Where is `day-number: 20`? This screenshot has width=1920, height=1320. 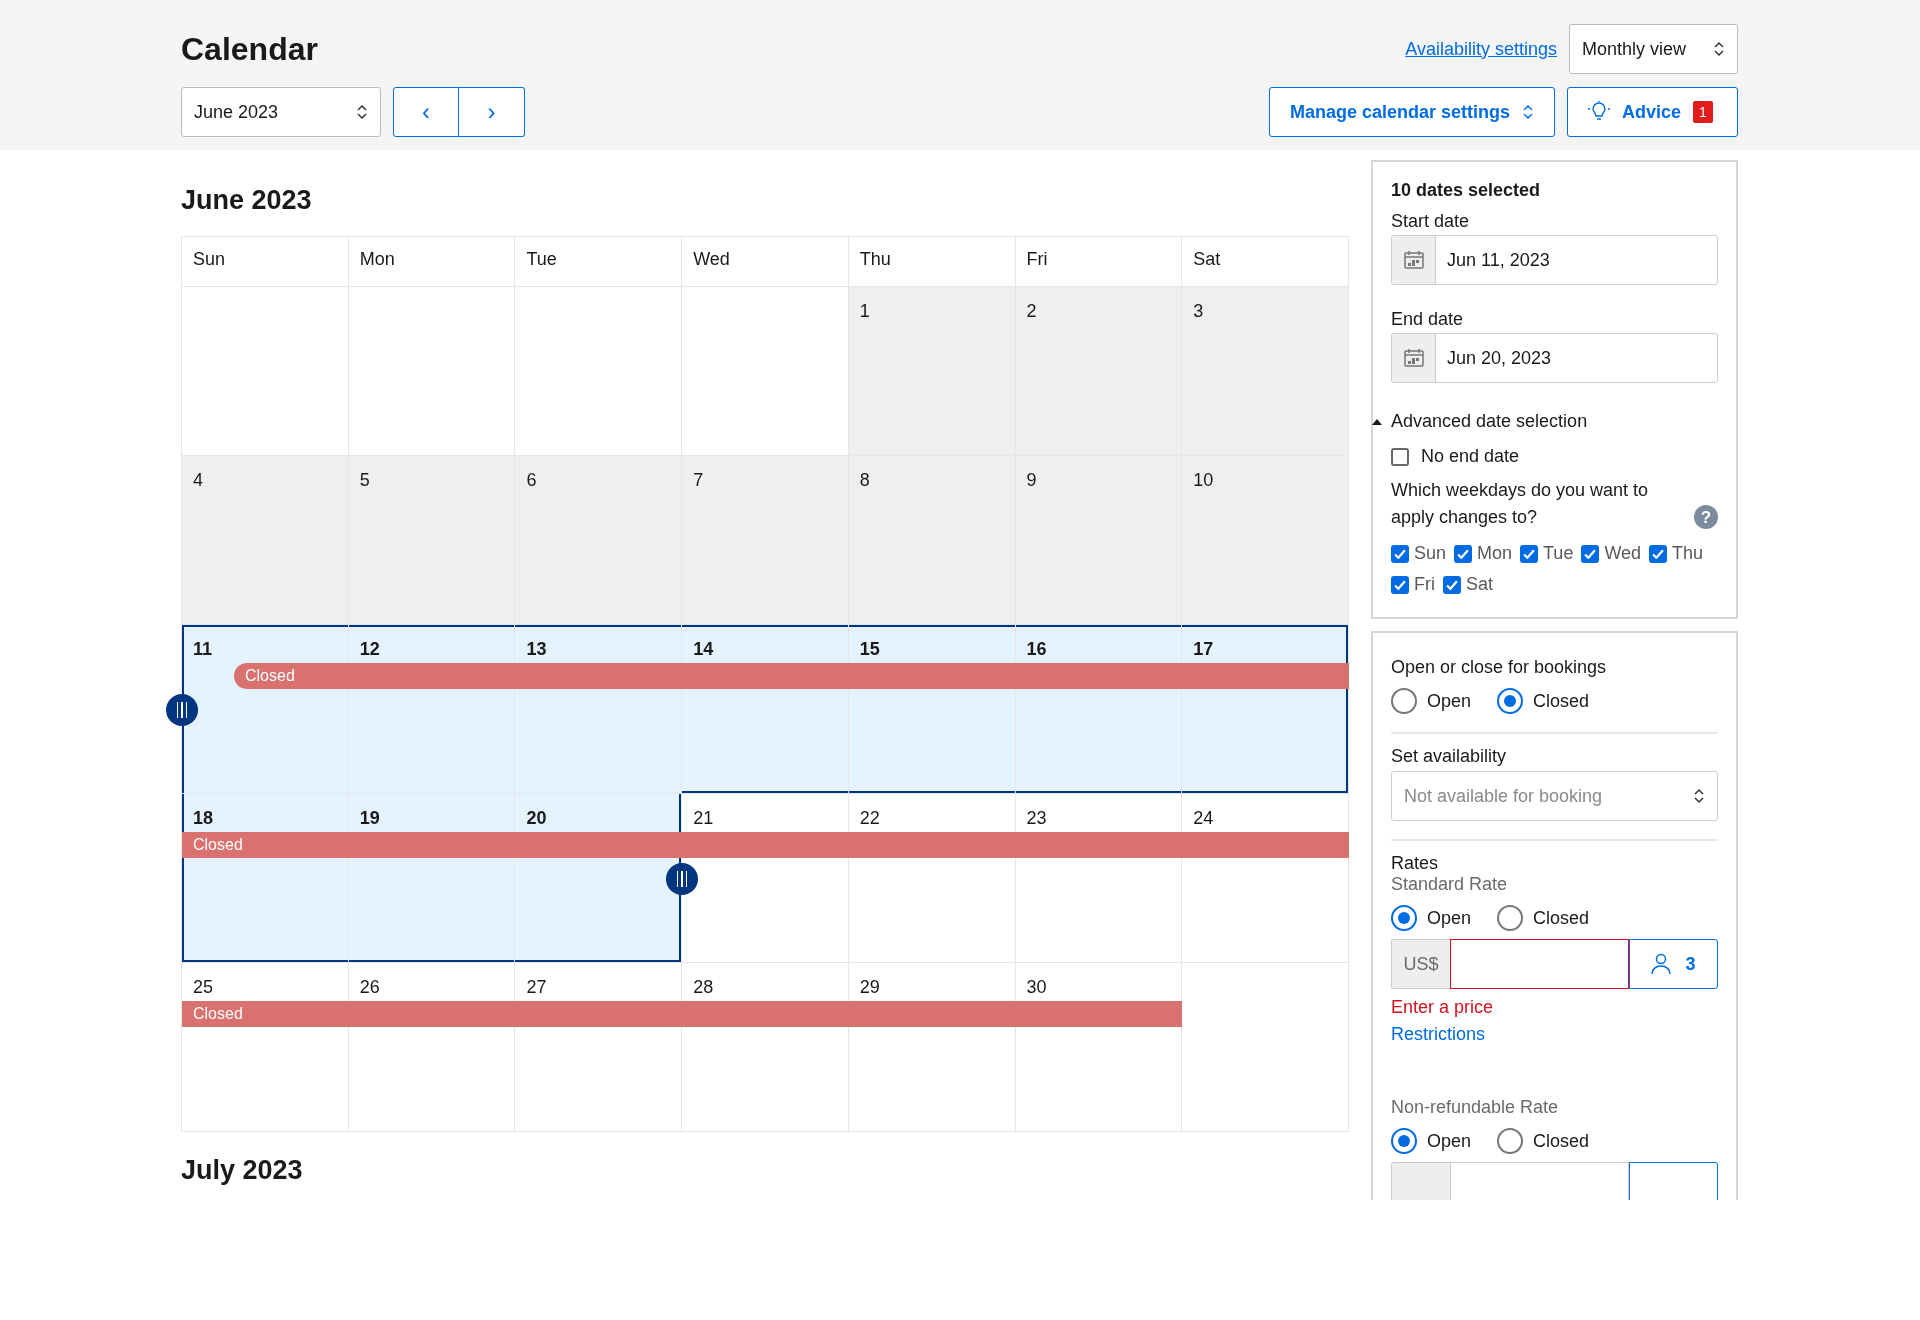
day-number: 20 is located at coordinates (536, 818).